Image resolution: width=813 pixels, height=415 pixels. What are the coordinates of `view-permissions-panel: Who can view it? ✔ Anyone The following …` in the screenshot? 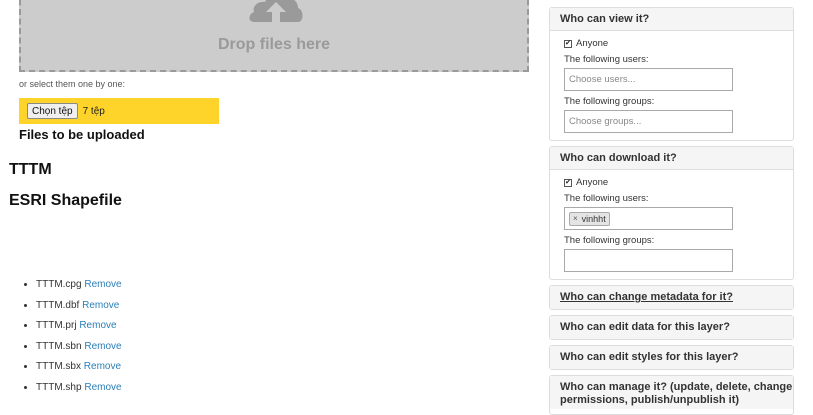 It's located at (671, 74).